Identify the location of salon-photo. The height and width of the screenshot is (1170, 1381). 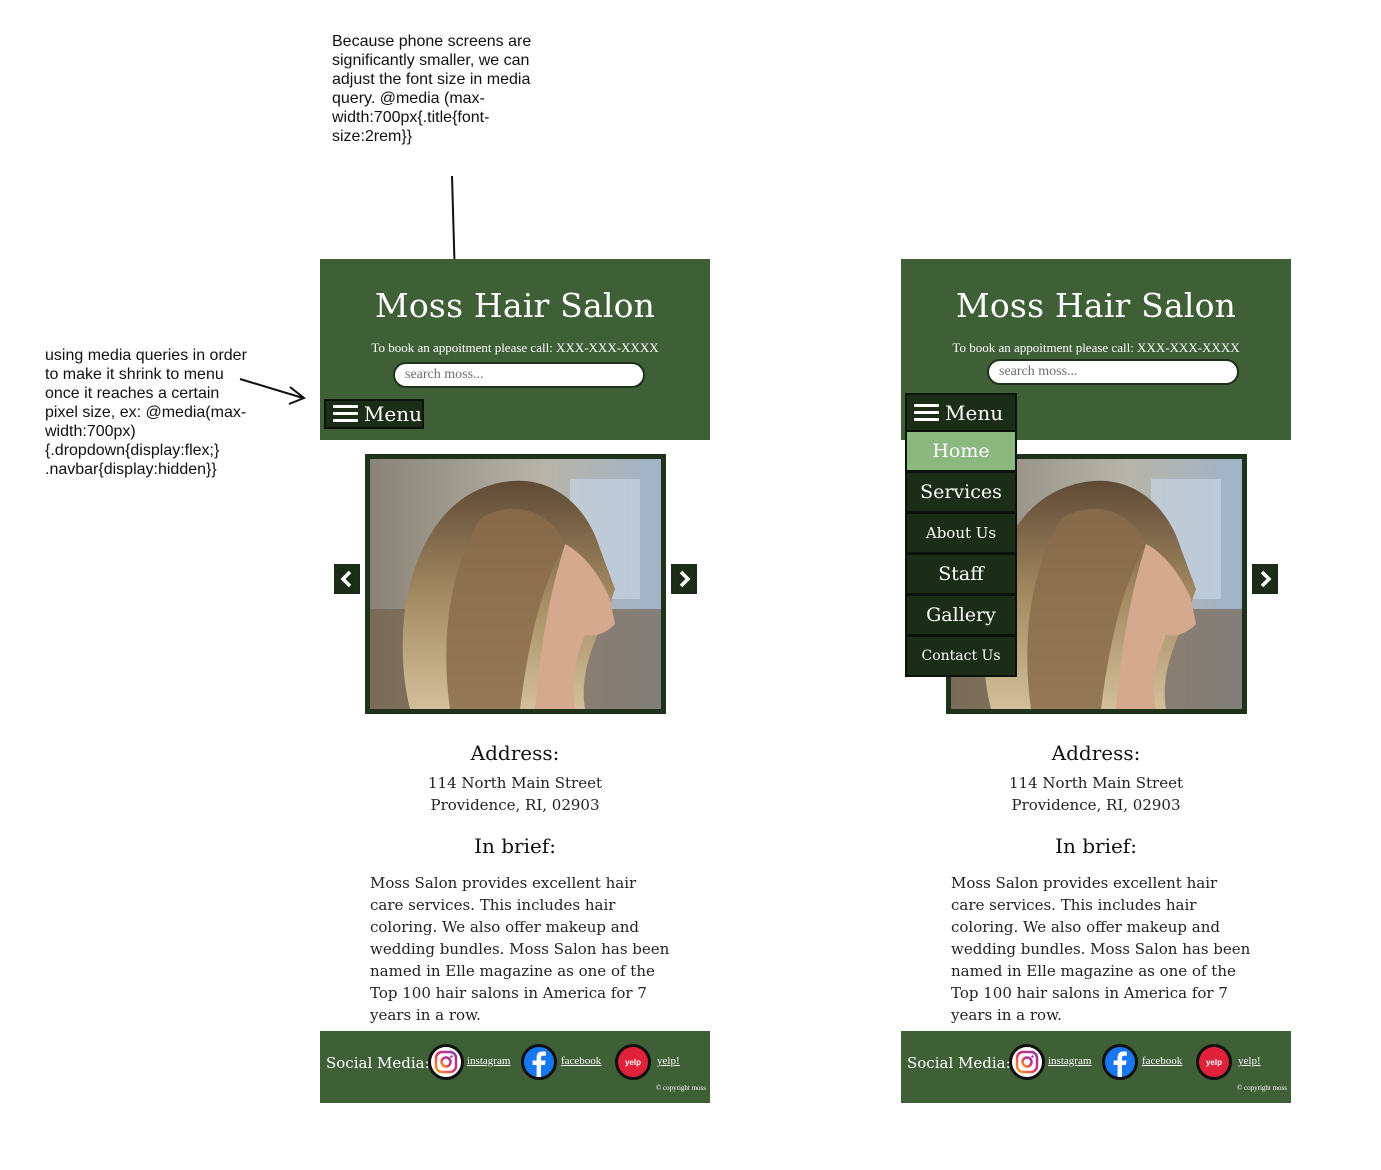
(515, 584).